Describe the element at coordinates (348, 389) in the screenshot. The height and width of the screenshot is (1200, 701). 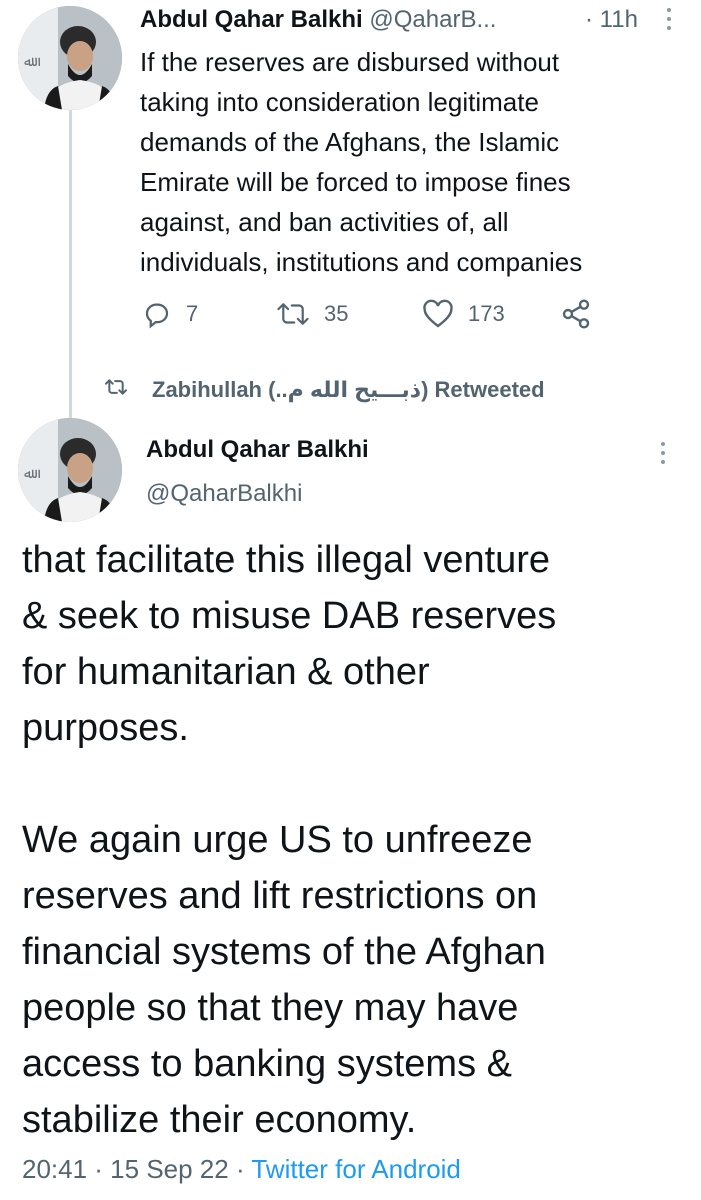
I see `retweeted-by-text: Zabihullah (..ذبـــيح الله م) Retweeted` at that location.